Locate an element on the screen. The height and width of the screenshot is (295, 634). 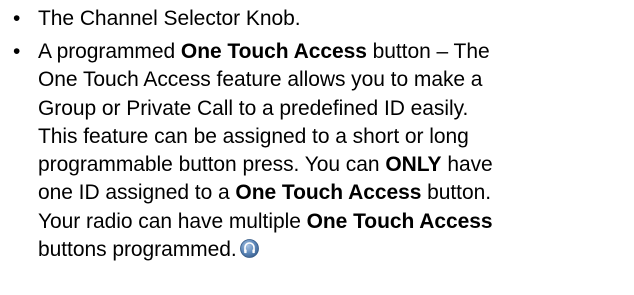
text-run: one ID assigned to a is located at coordinates (137, 193).